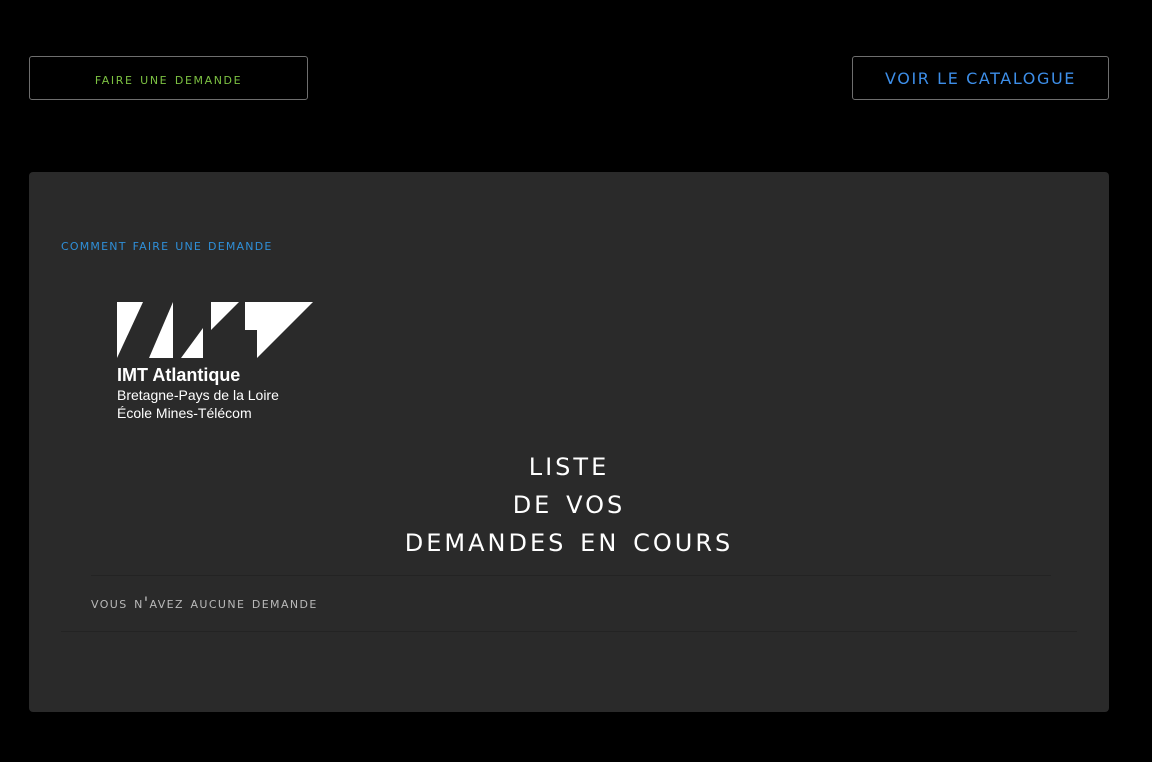 This screenshot has width=1152, height=762. I want to click on logo-title: IMT Atlantique, so click(179, 375).